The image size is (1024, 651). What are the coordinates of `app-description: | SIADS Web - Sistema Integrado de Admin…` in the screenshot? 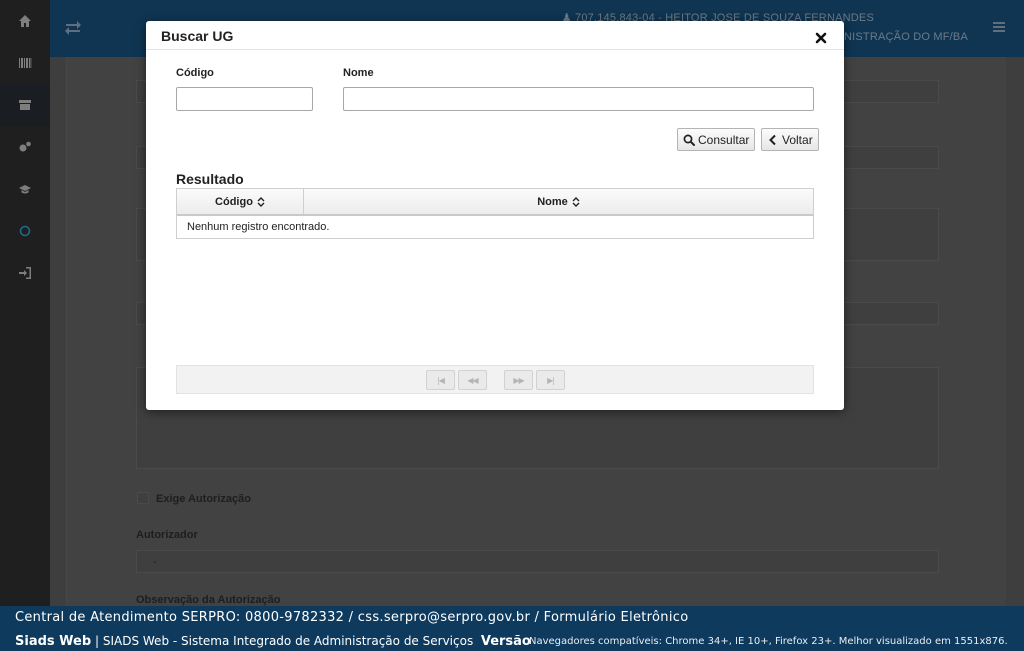 It's located at (284, 641).